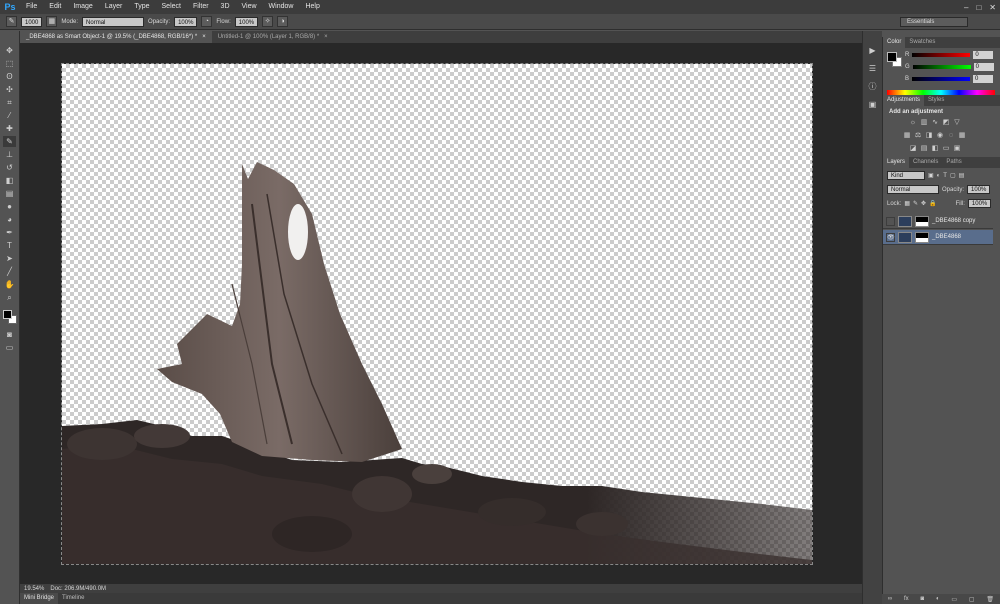 This screenshot has width=1000, height=604. I want to click on minimize-button: –, so click(966, 7).